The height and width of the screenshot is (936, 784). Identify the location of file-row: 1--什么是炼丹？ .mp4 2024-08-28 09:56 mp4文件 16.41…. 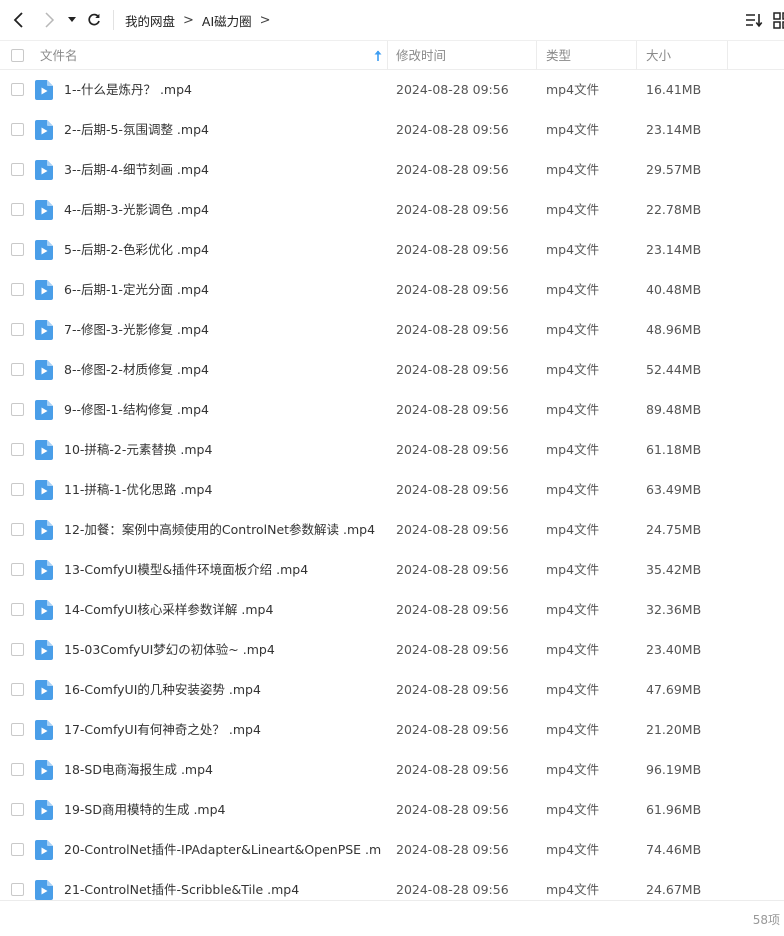
(392, 90).